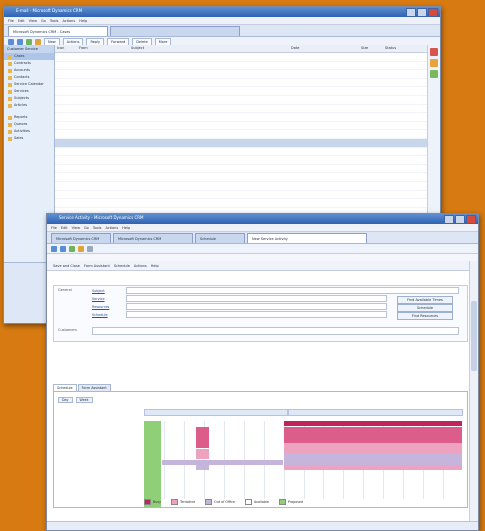 The image size is (485, 531). Describe the element at coordinates (84, 399) in the screenshot. I see `week-view-button: Week` at that location.